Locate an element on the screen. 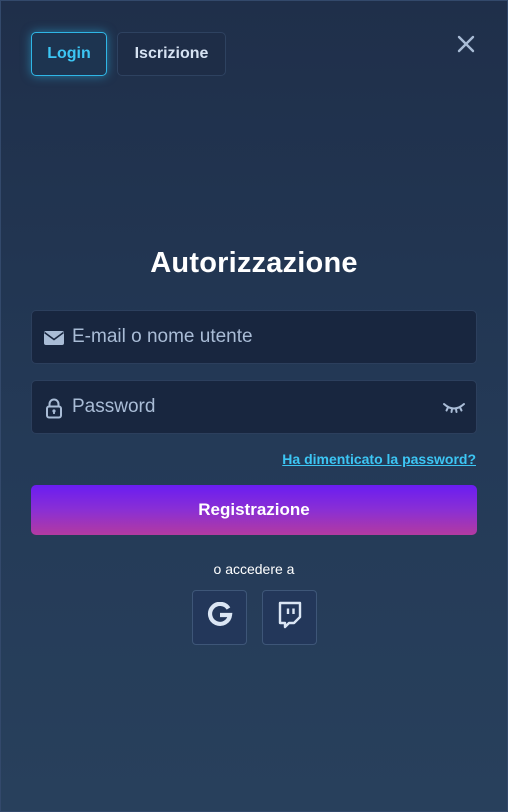 The image size is (508, 812). twitch-login-button is located at coordinates (289, 617).